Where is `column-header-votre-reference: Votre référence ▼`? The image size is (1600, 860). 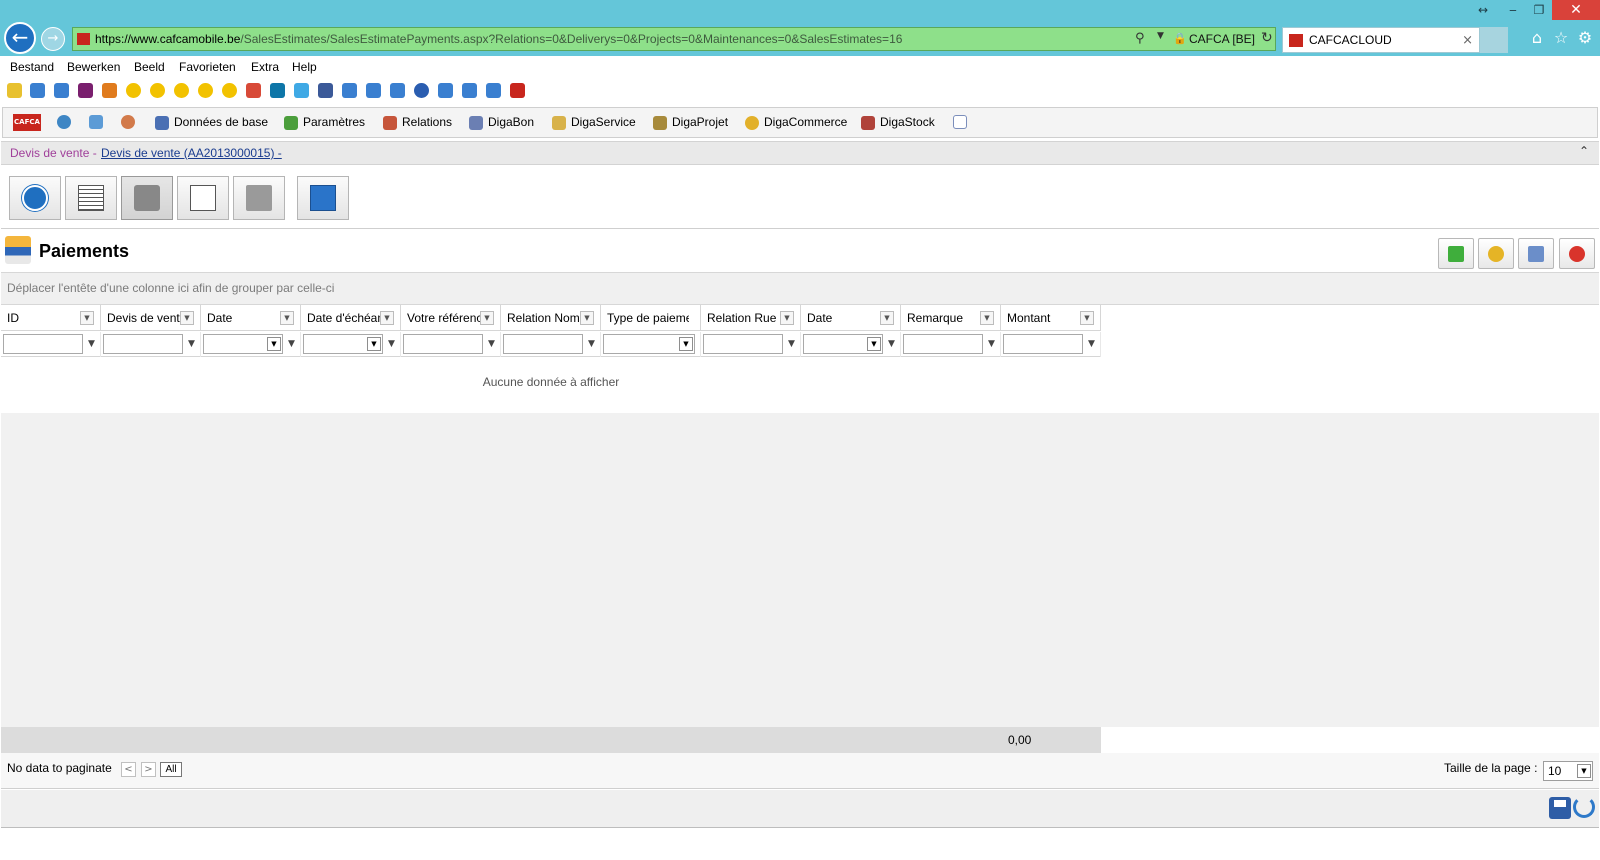 column-header-votre-reference: Votre référence ▼ is located at coordinates (451, 318).